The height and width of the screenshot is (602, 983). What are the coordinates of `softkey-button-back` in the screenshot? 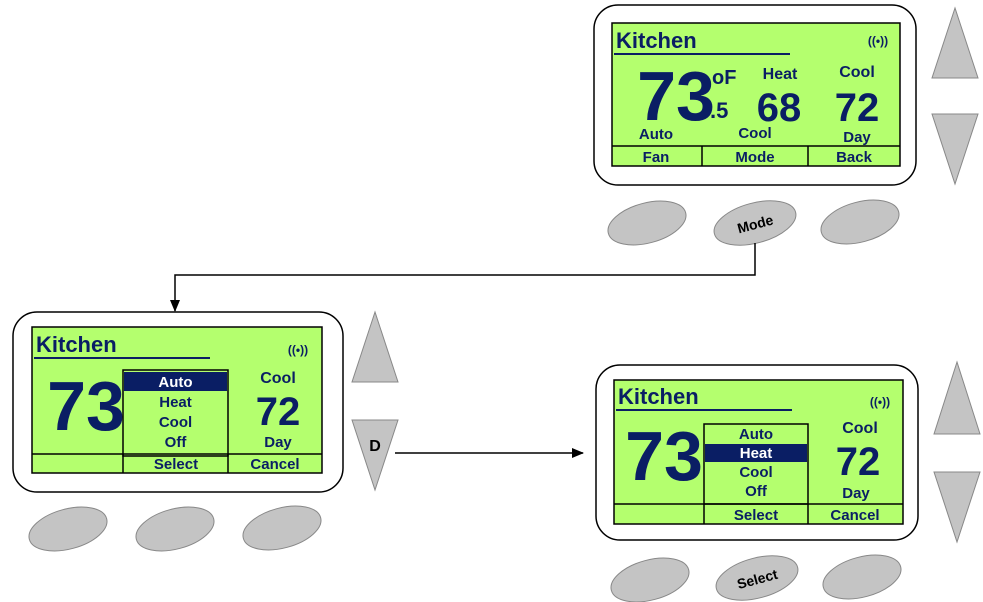 It's located at (860, 221).